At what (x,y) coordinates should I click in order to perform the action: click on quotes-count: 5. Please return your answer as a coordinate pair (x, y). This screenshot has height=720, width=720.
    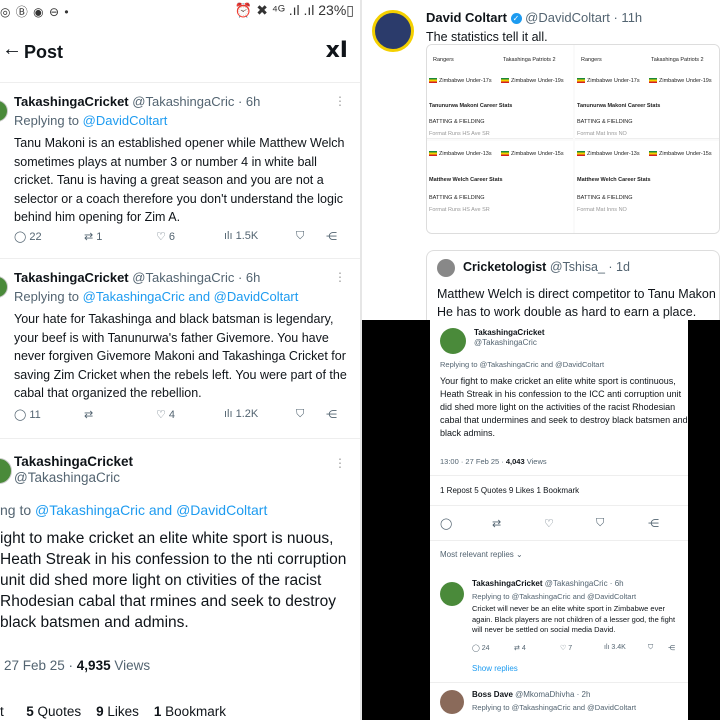
    Looking at the image, I should click on (30, 711).